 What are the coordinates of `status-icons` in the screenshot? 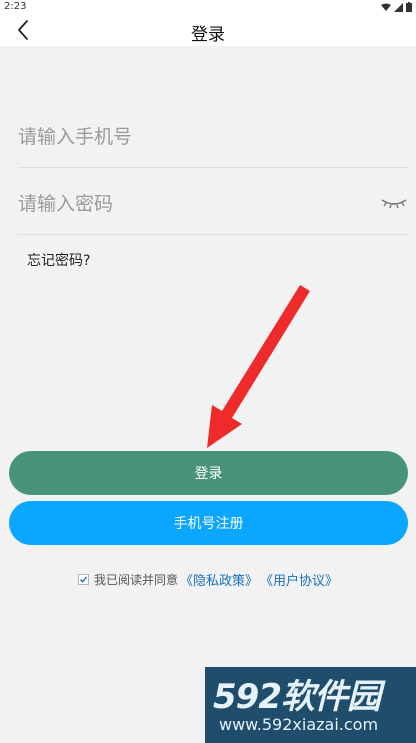 It's located at (396, 7).